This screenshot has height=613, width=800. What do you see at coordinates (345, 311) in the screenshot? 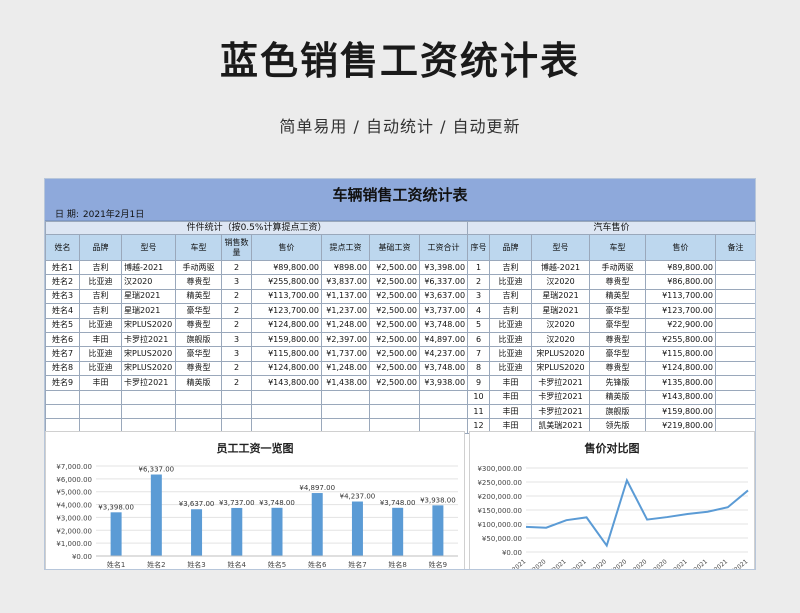
I see `table-cell: ¥1,237.00` at bounding box center [345, 311].